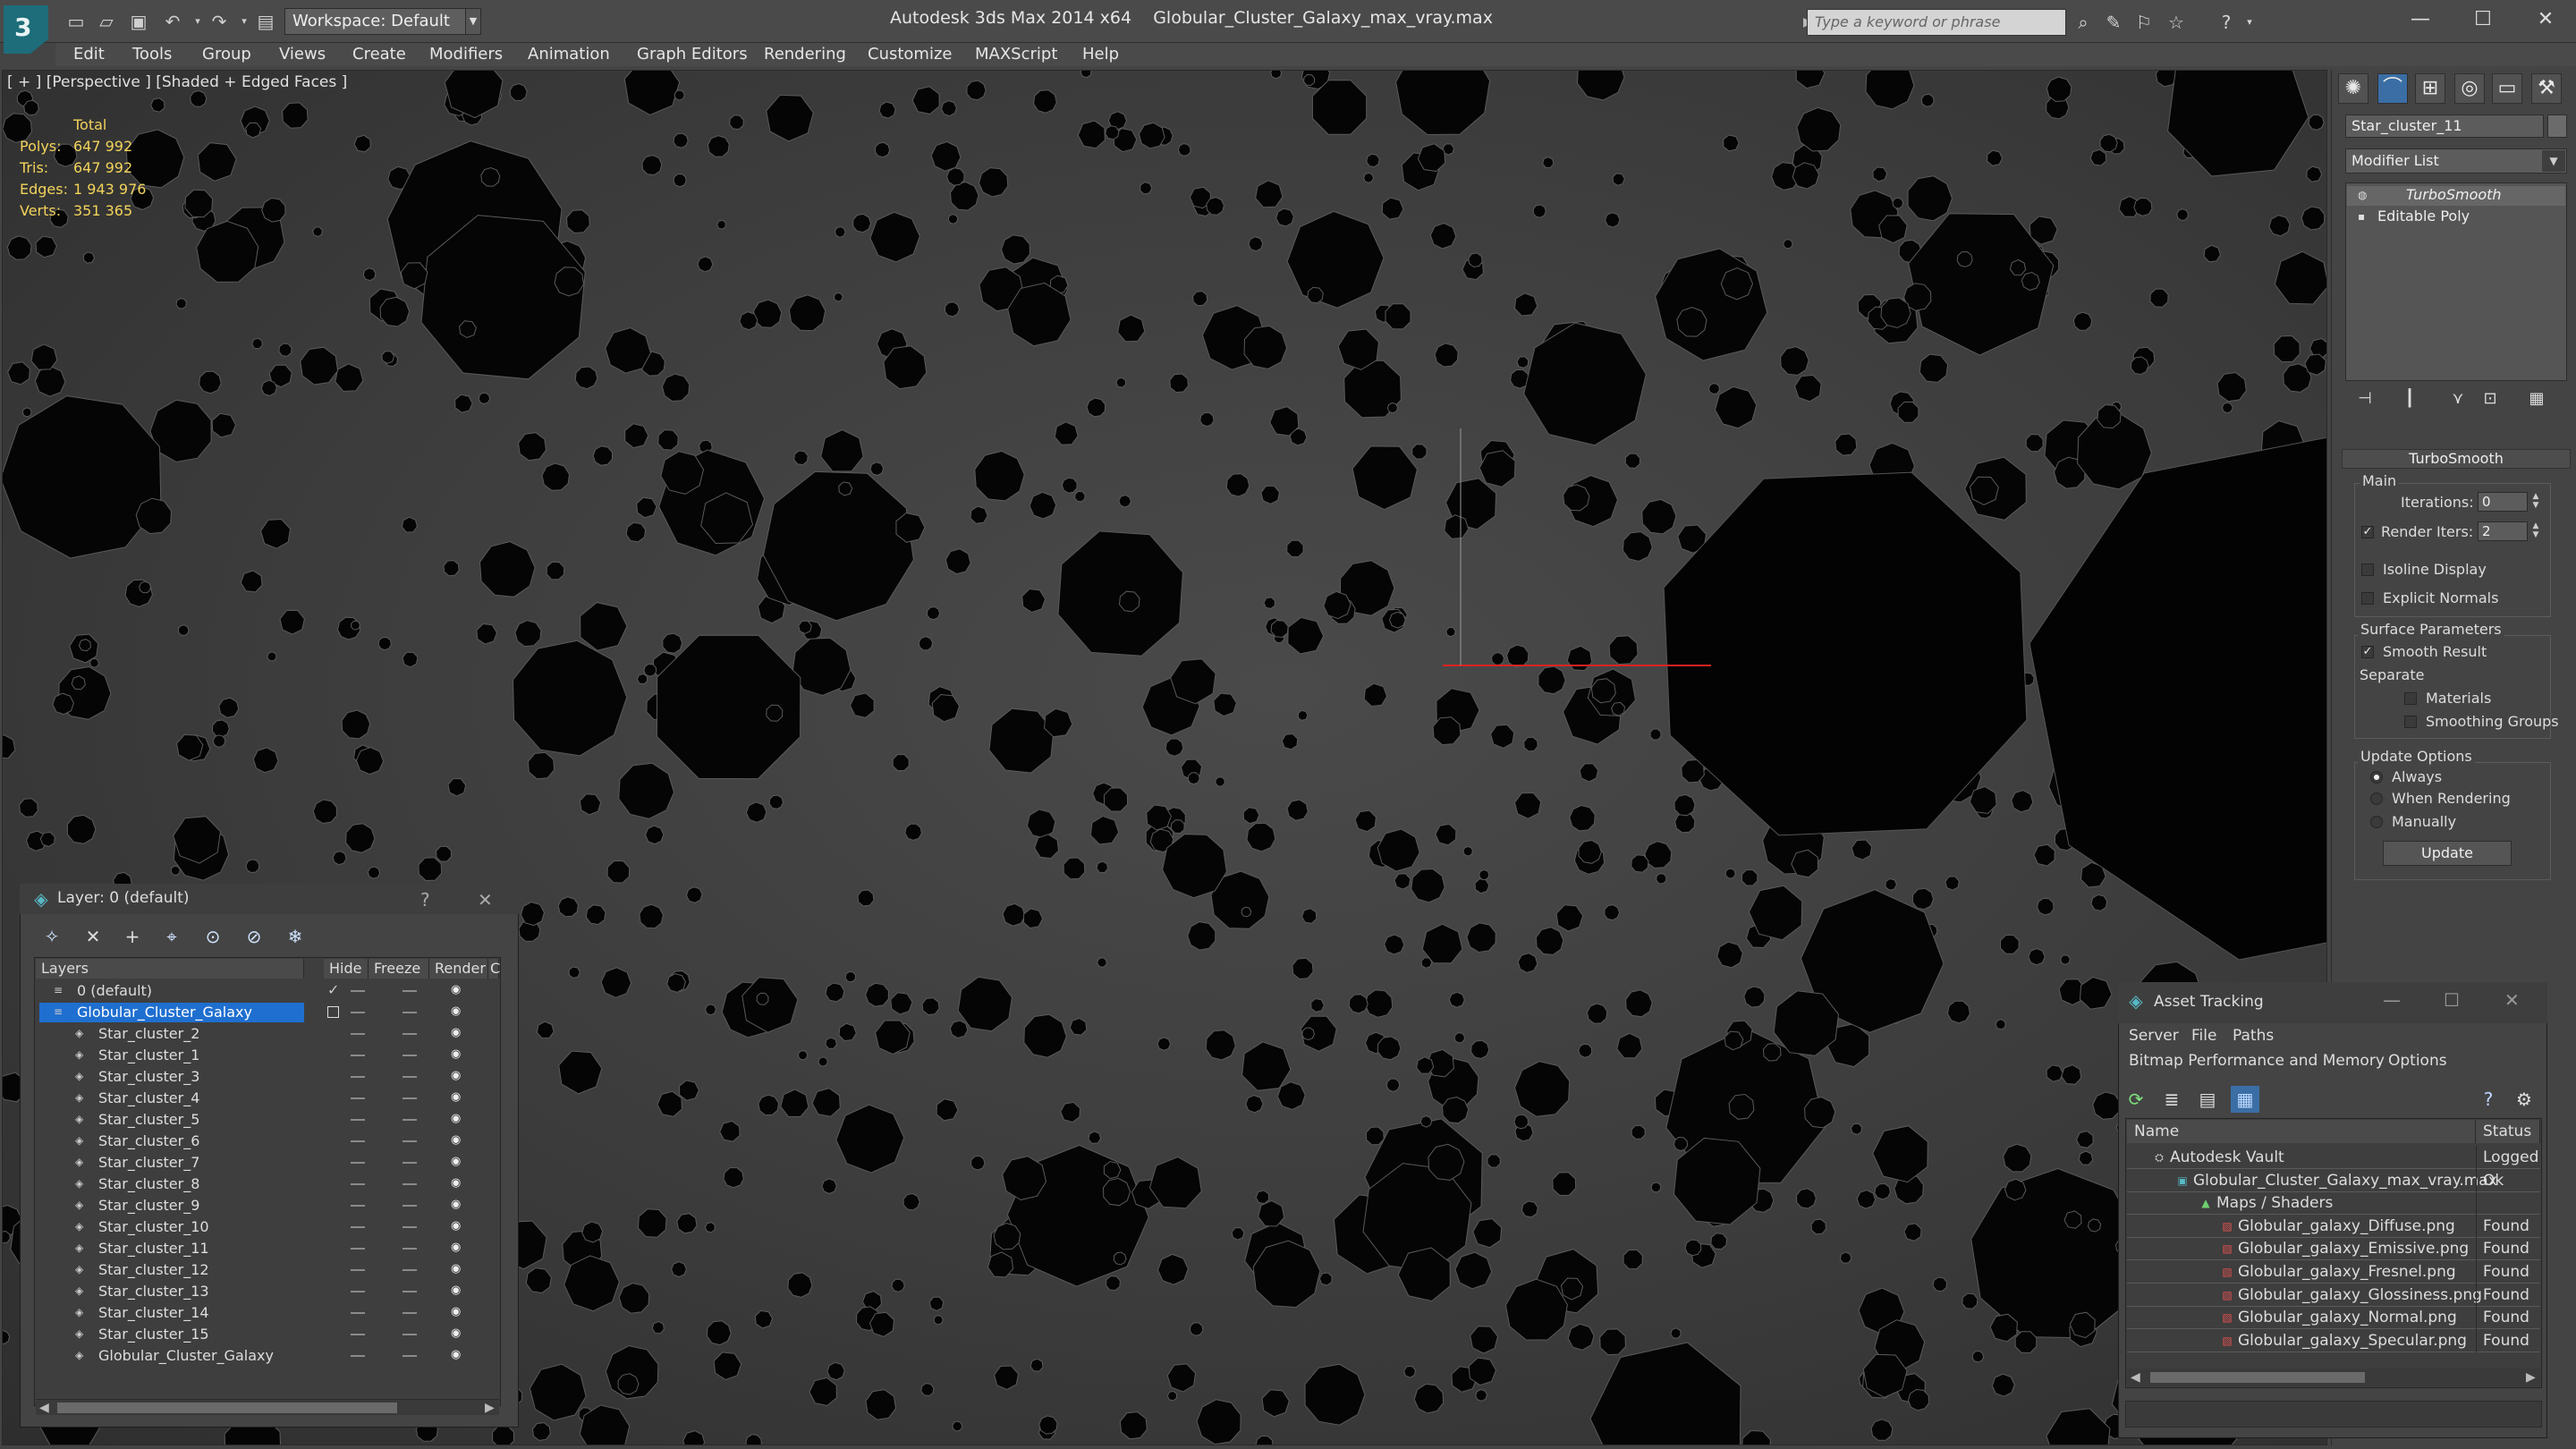 This screenshot has height=1449, width=2576. What do you see at coordinates (52, 936) in the screenshot?
I see `new-layer-icon: ✧` at bounding box center [52, 936].